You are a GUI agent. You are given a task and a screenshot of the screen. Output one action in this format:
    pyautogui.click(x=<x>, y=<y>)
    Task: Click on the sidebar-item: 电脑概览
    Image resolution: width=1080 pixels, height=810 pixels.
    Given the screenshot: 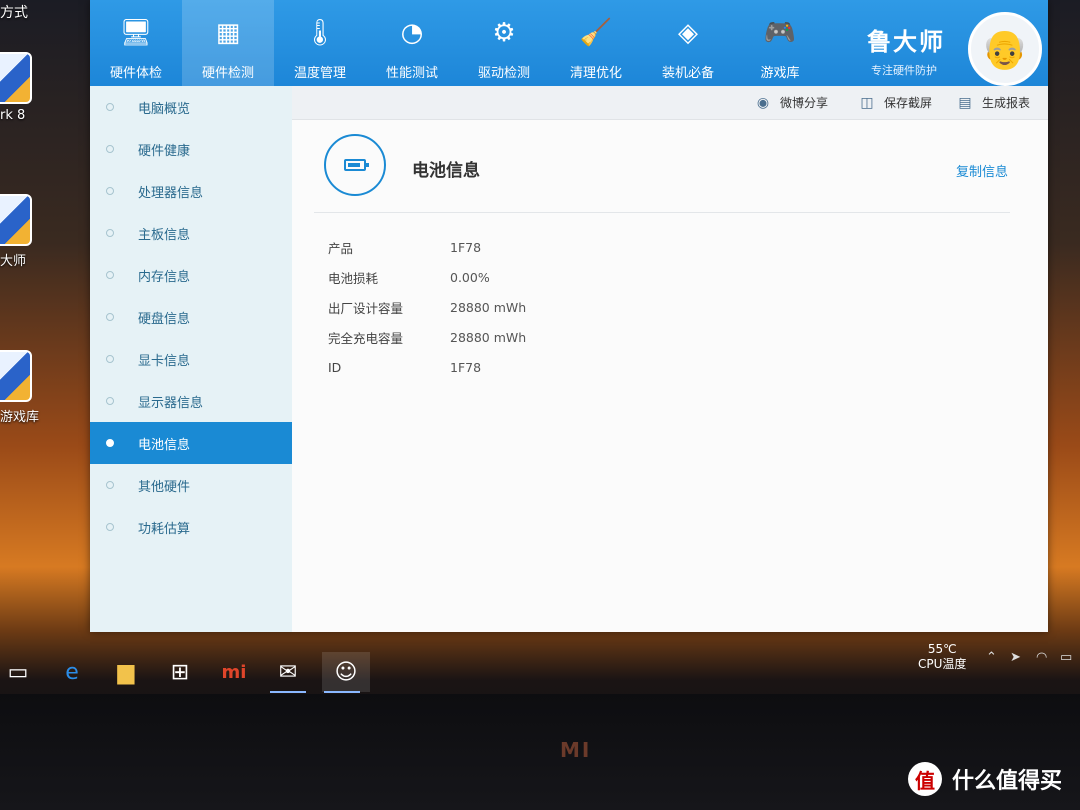 What is the action you would take?
    pyautogui.click(x=191, y=107)
    